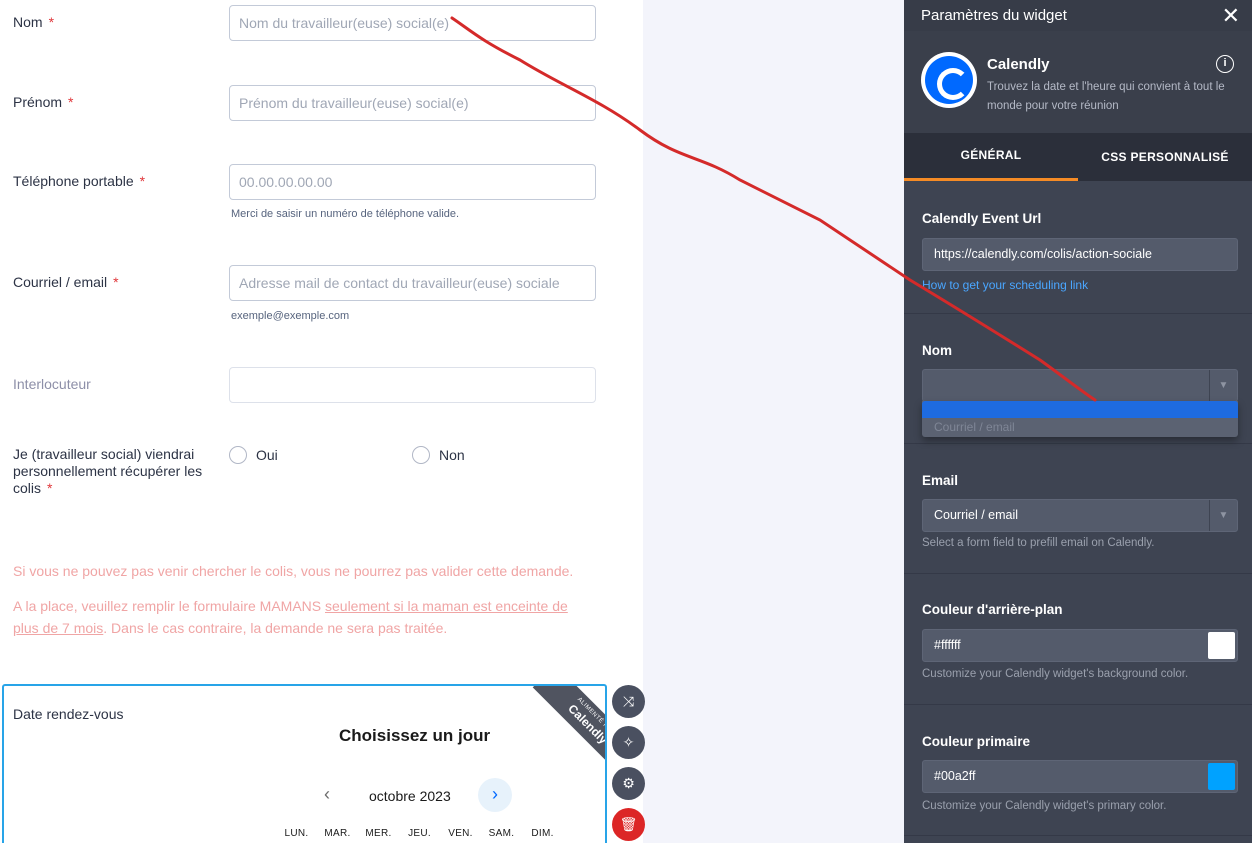  I want to click on email-select: Courriel / email ▼, so click(1080, 515).